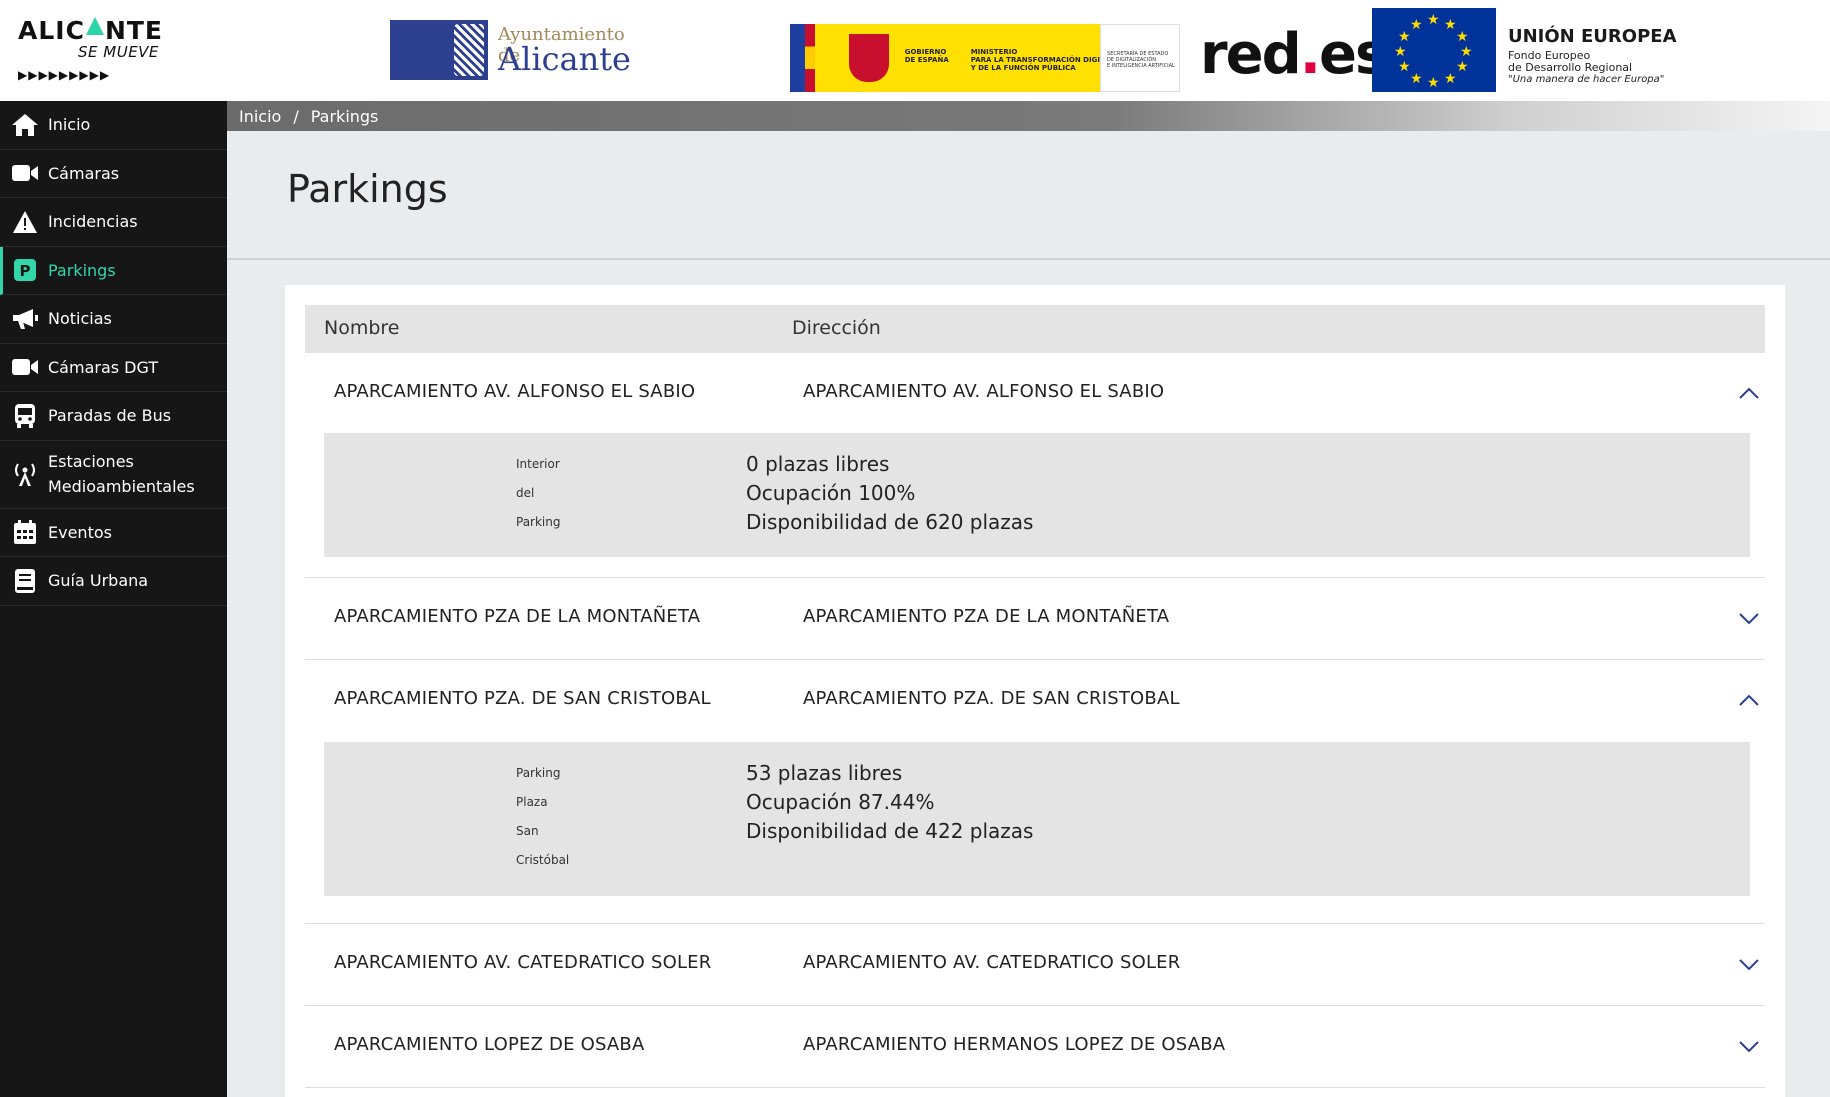  Describe the element at coordinates (362, 328) in the screenshot. I see `column-header-name: Nombre` at that location.